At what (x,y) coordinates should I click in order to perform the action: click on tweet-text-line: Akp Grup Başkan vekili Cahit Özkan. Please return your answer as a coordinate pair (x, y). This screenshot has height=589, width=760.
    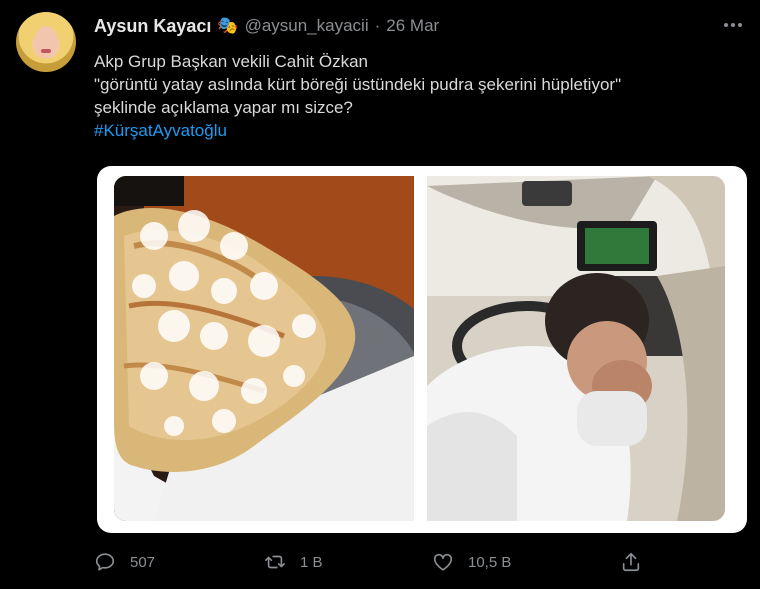
    Looking at the image, I should click on (231, 61).